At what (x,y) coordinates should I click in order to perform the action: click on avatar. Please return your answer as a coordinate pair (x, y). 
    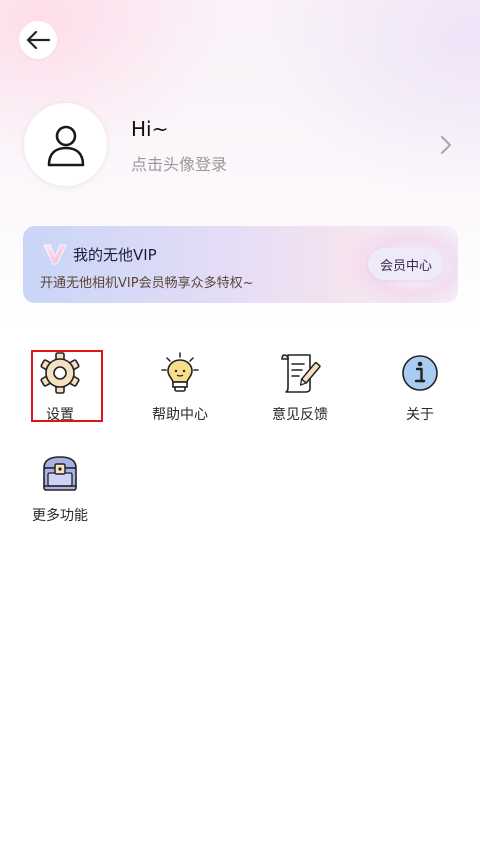
    Looking at the image, I should click on (65, 144).